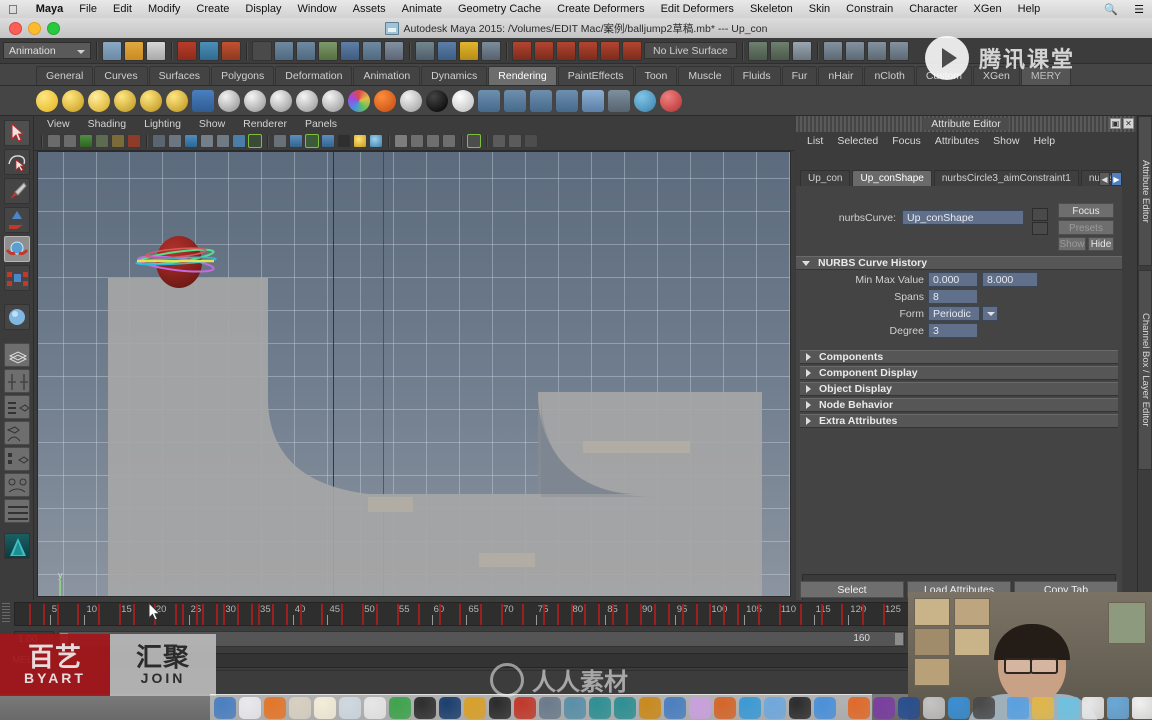 Image resolution: width=1152 pixels, height=720 pixels. What do you see at coordinates (1068, 707) in the screenshot?
I see `desktop-folder-icon` at bounding box center [1068, 707].